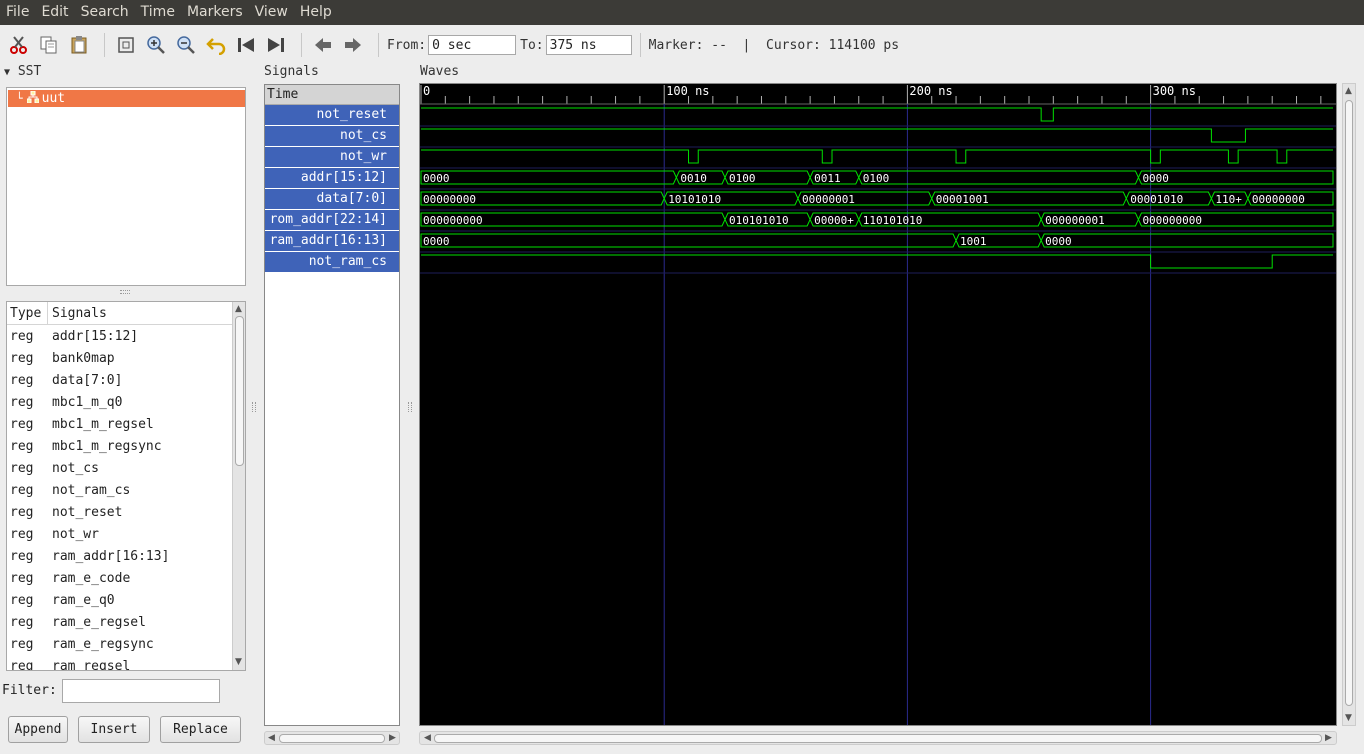 This screenshot has height=754, width=1364. Describe the element at coordinates (126, 468) in the screenshot. I see `list-item: reg not_cs` at that location.